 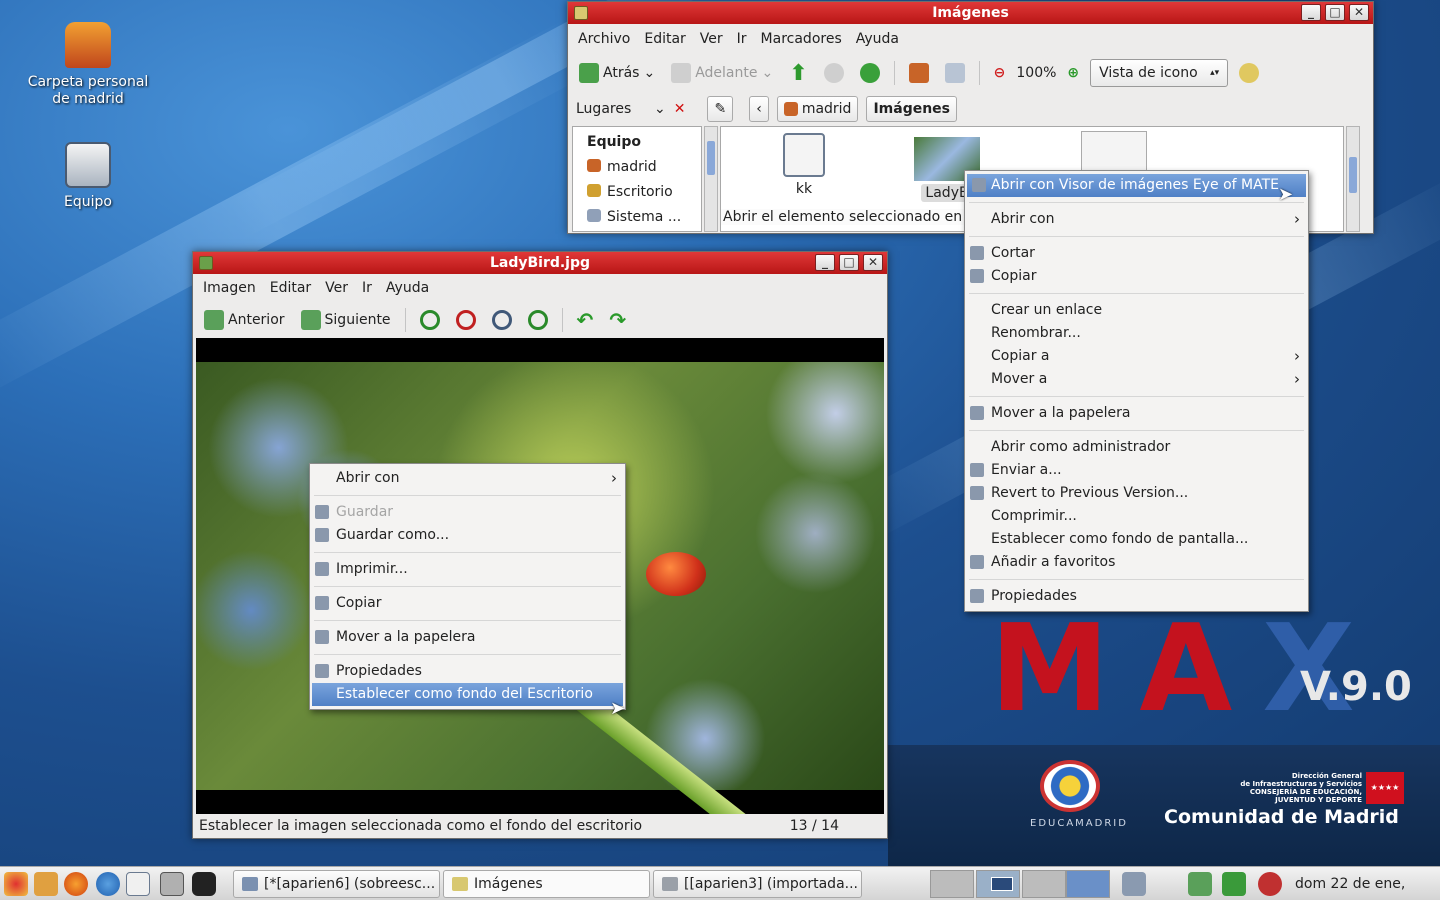 What do you see at coordinates (1114, 151) in the screenshot?
I see `screenshot-thumbnail-icon` at bounding box center [1114, 151].